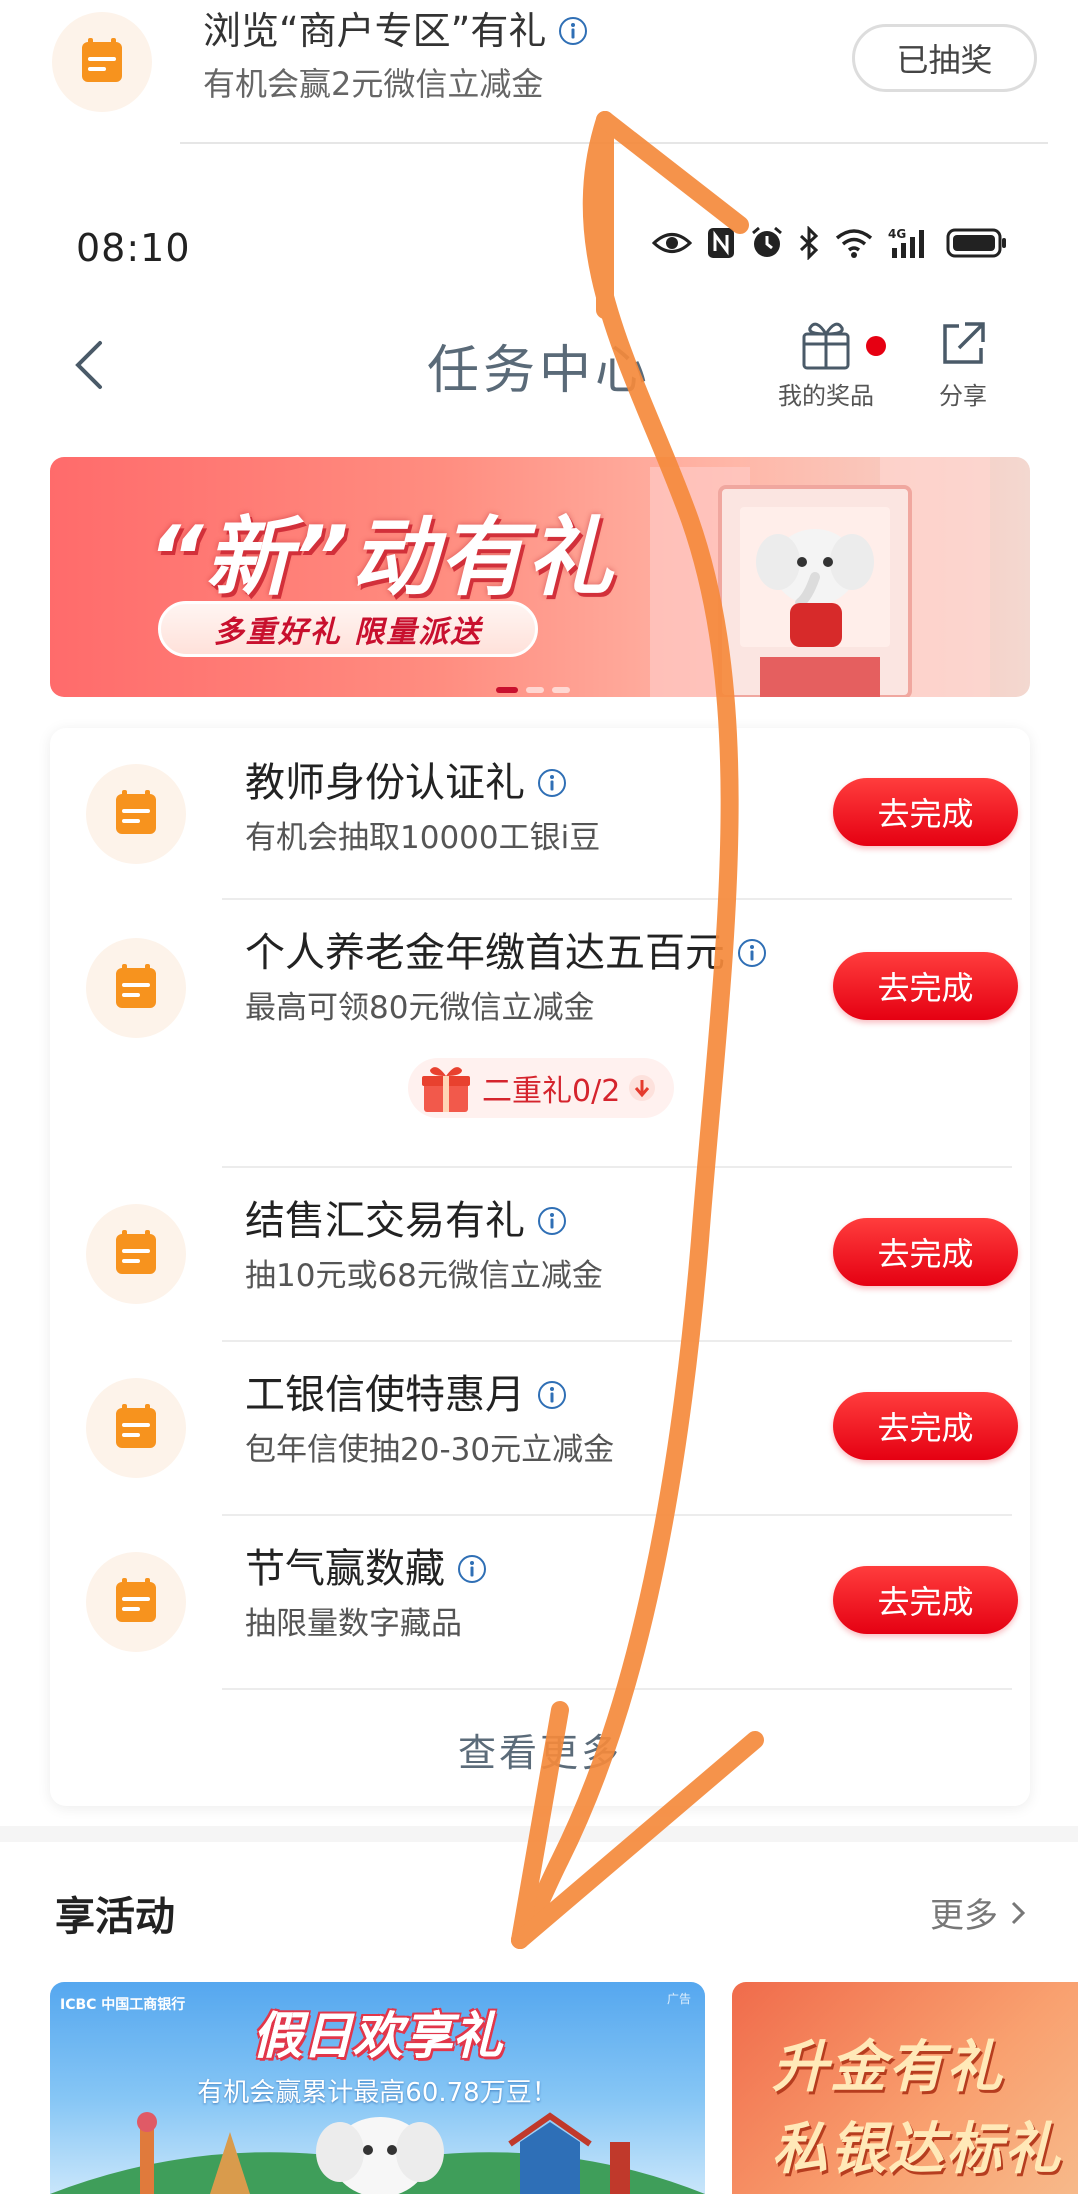 The width and height of the screenshot is (1078, 2194). What do you see at coordinates (642, 1088) in the screenshot?
I see `arrow-down-icon` at bounding box center [642, 1088].